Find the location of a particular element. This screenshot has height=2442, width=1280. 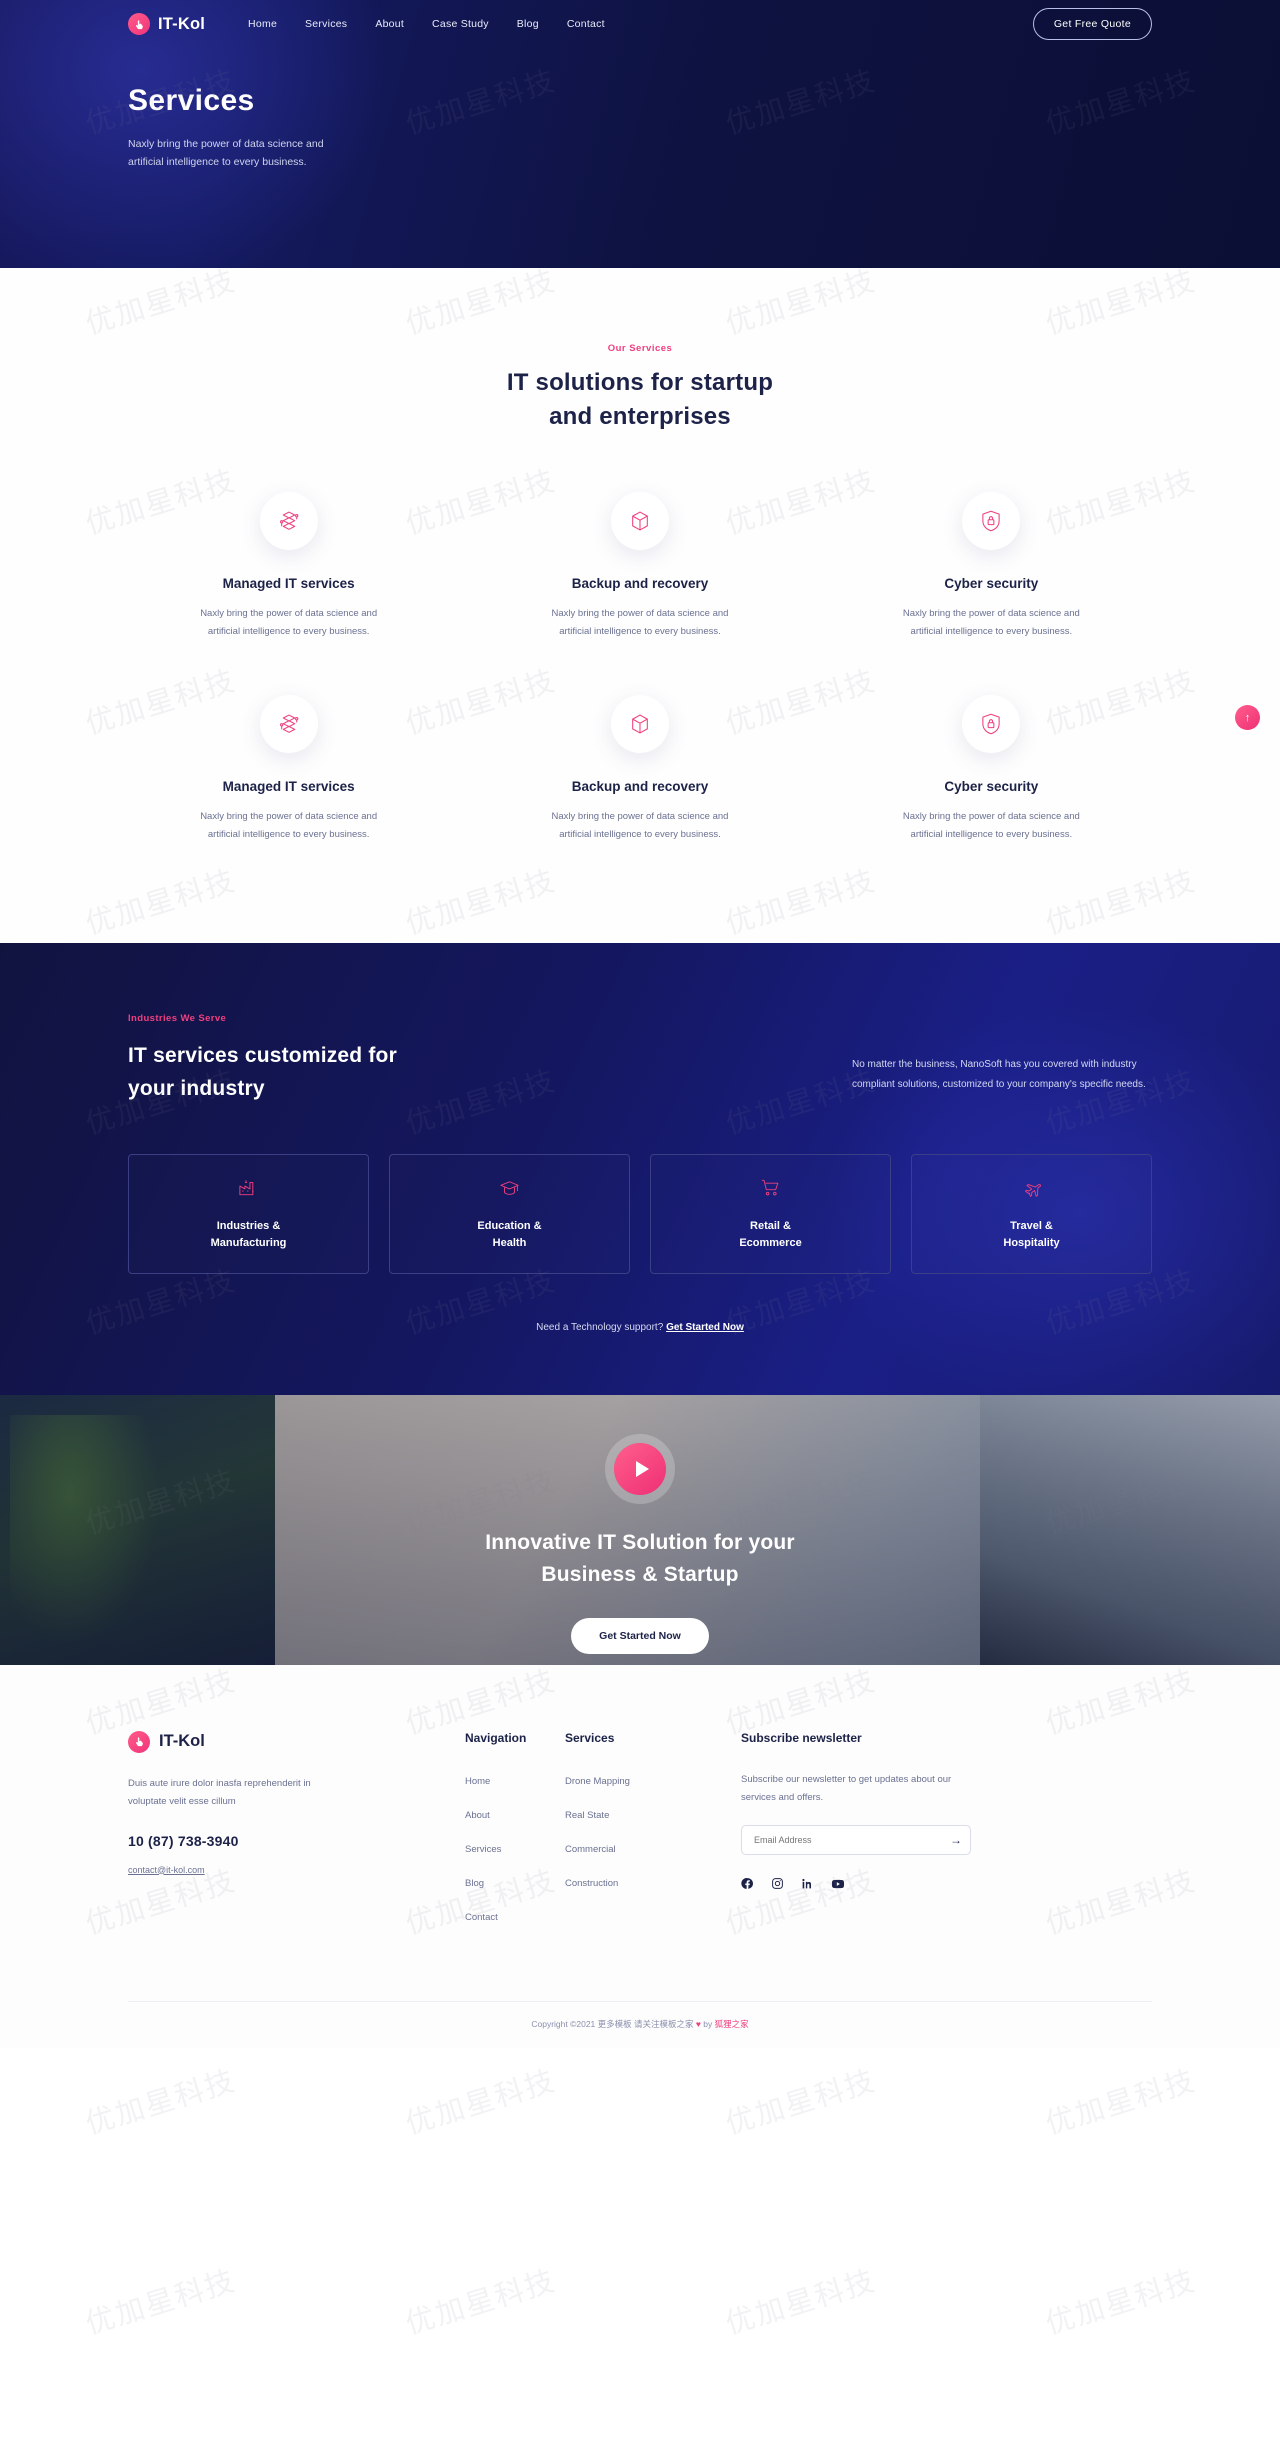

get-free-quote-button: Get Free Quote is located at coordinates (1092, 24).